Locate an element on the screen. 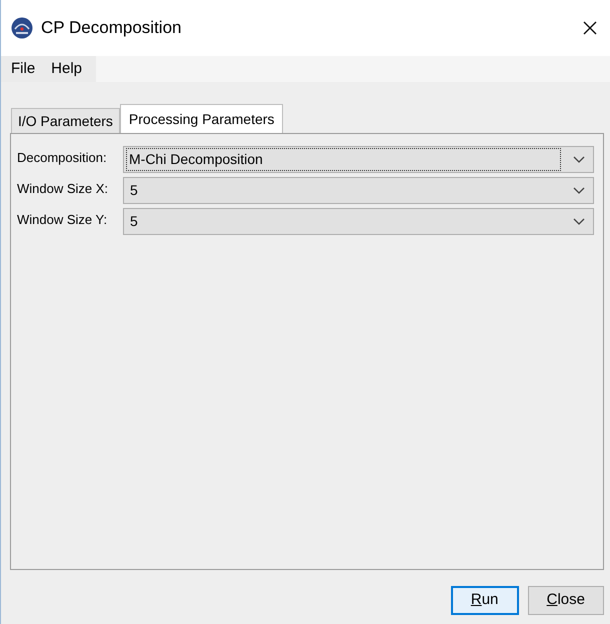 The height and width of the screenshot is (624, 610). window-title: CP Decomposition is located at coordinates (111, 28).